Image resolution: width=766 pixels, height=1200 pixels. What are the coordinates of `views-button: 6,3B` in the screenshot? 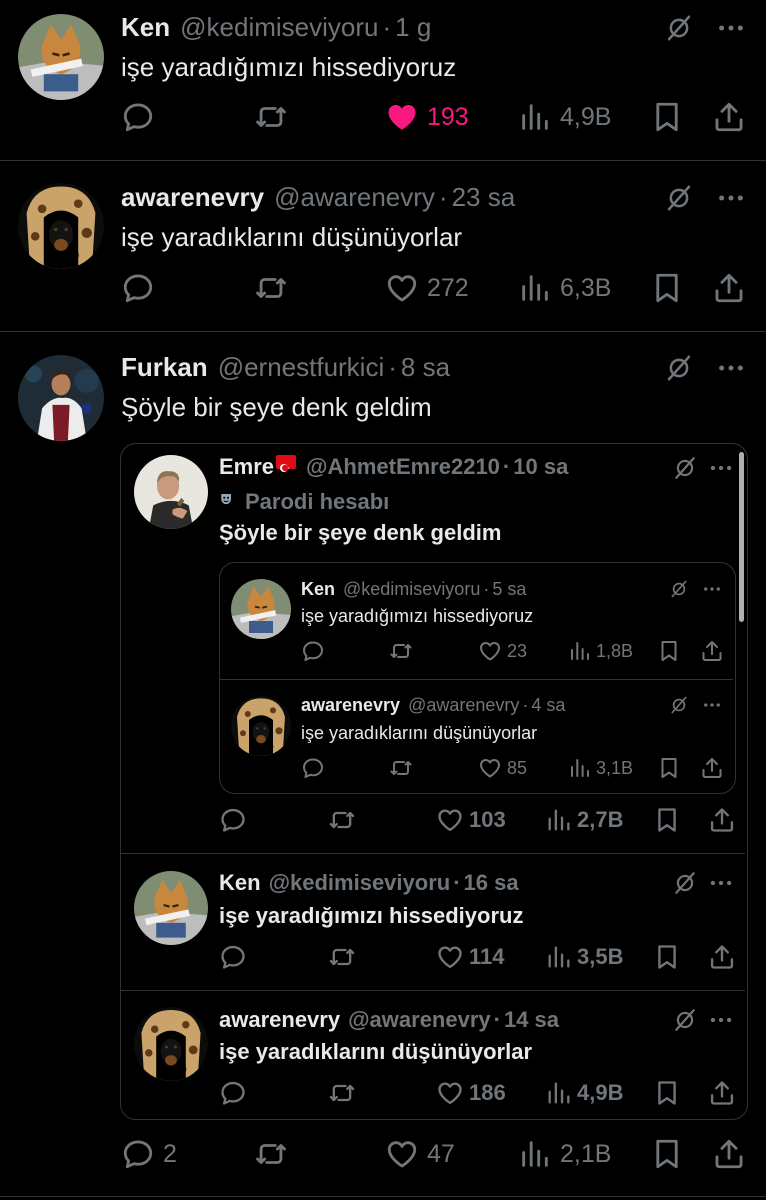 It's located at (564, 288).